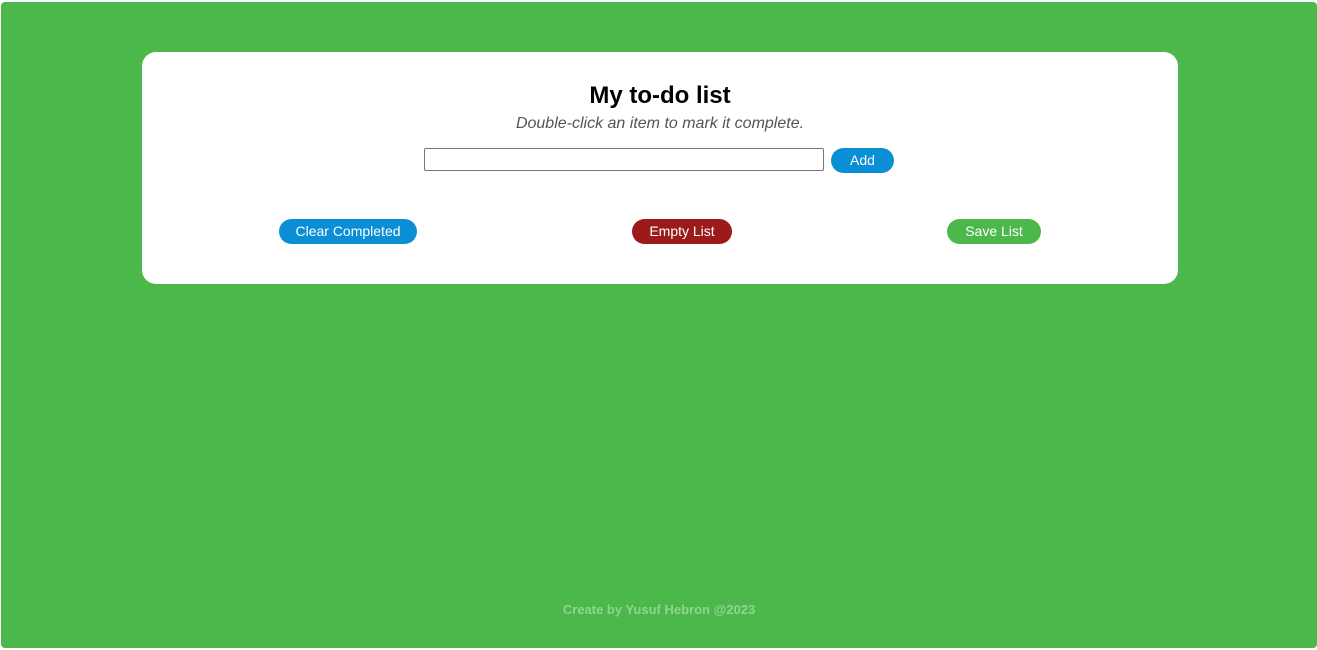 This screenshot has height=650, width=1317. What do you see at coordinates (994, 231) in the screenshot?
I see `save-list-button: Save List` at bounding box center [994, 231].